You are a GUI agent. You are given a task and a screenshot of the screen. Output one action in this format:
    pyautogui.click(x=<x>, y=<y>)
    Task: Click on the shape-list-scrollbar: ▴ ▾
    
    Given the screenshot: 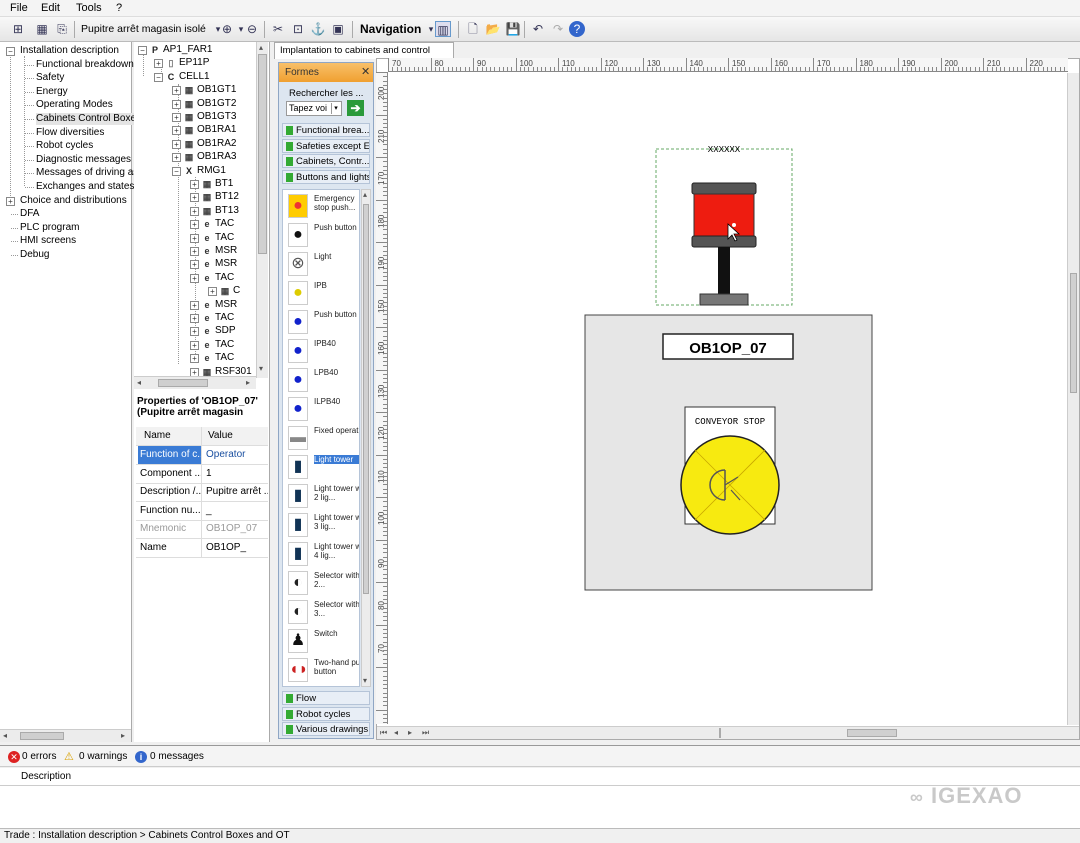 What is the action you would take?
    pyautogui.click(x=366, y=438)
    